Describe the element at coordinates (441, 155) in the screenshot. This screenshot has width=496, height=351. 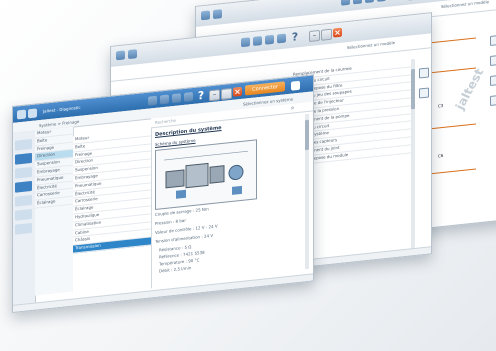
I see `diagram-label: C6` at that location.